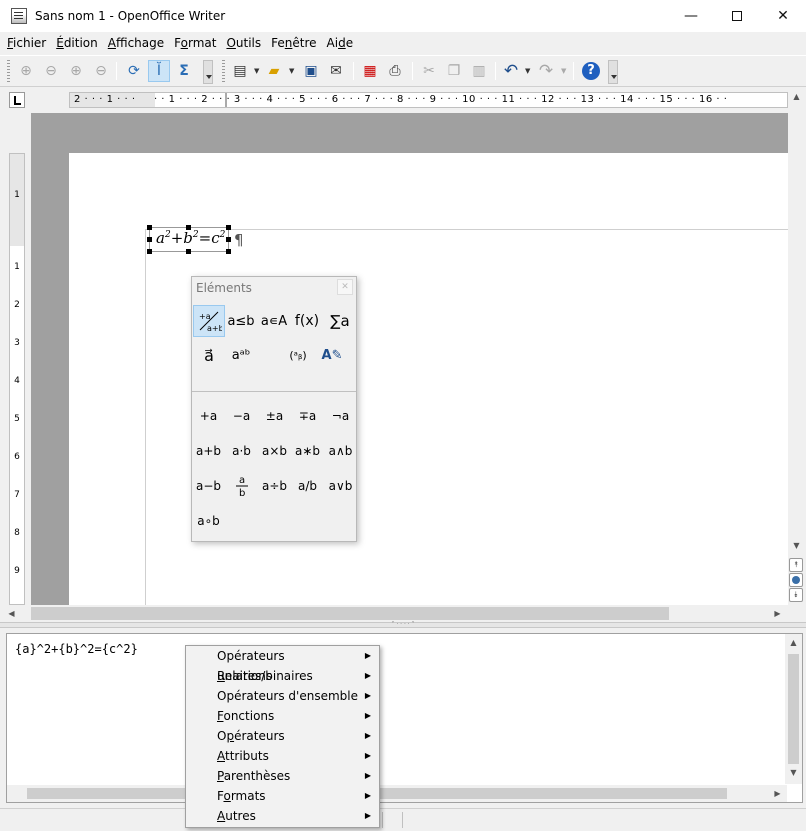  Describe the element at coordinates (691, 16) in the screenshot. I see `minimize-button: —` at that location.